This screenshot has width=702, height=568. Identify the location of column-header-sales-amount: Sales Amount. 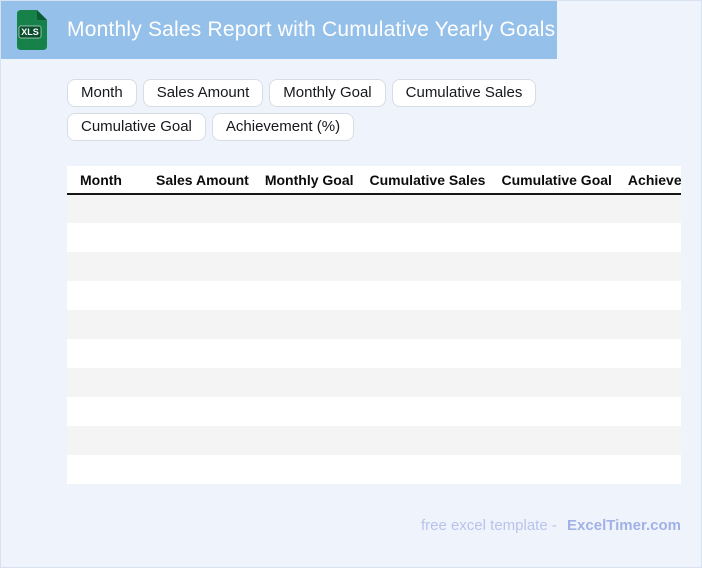
(202, 179).